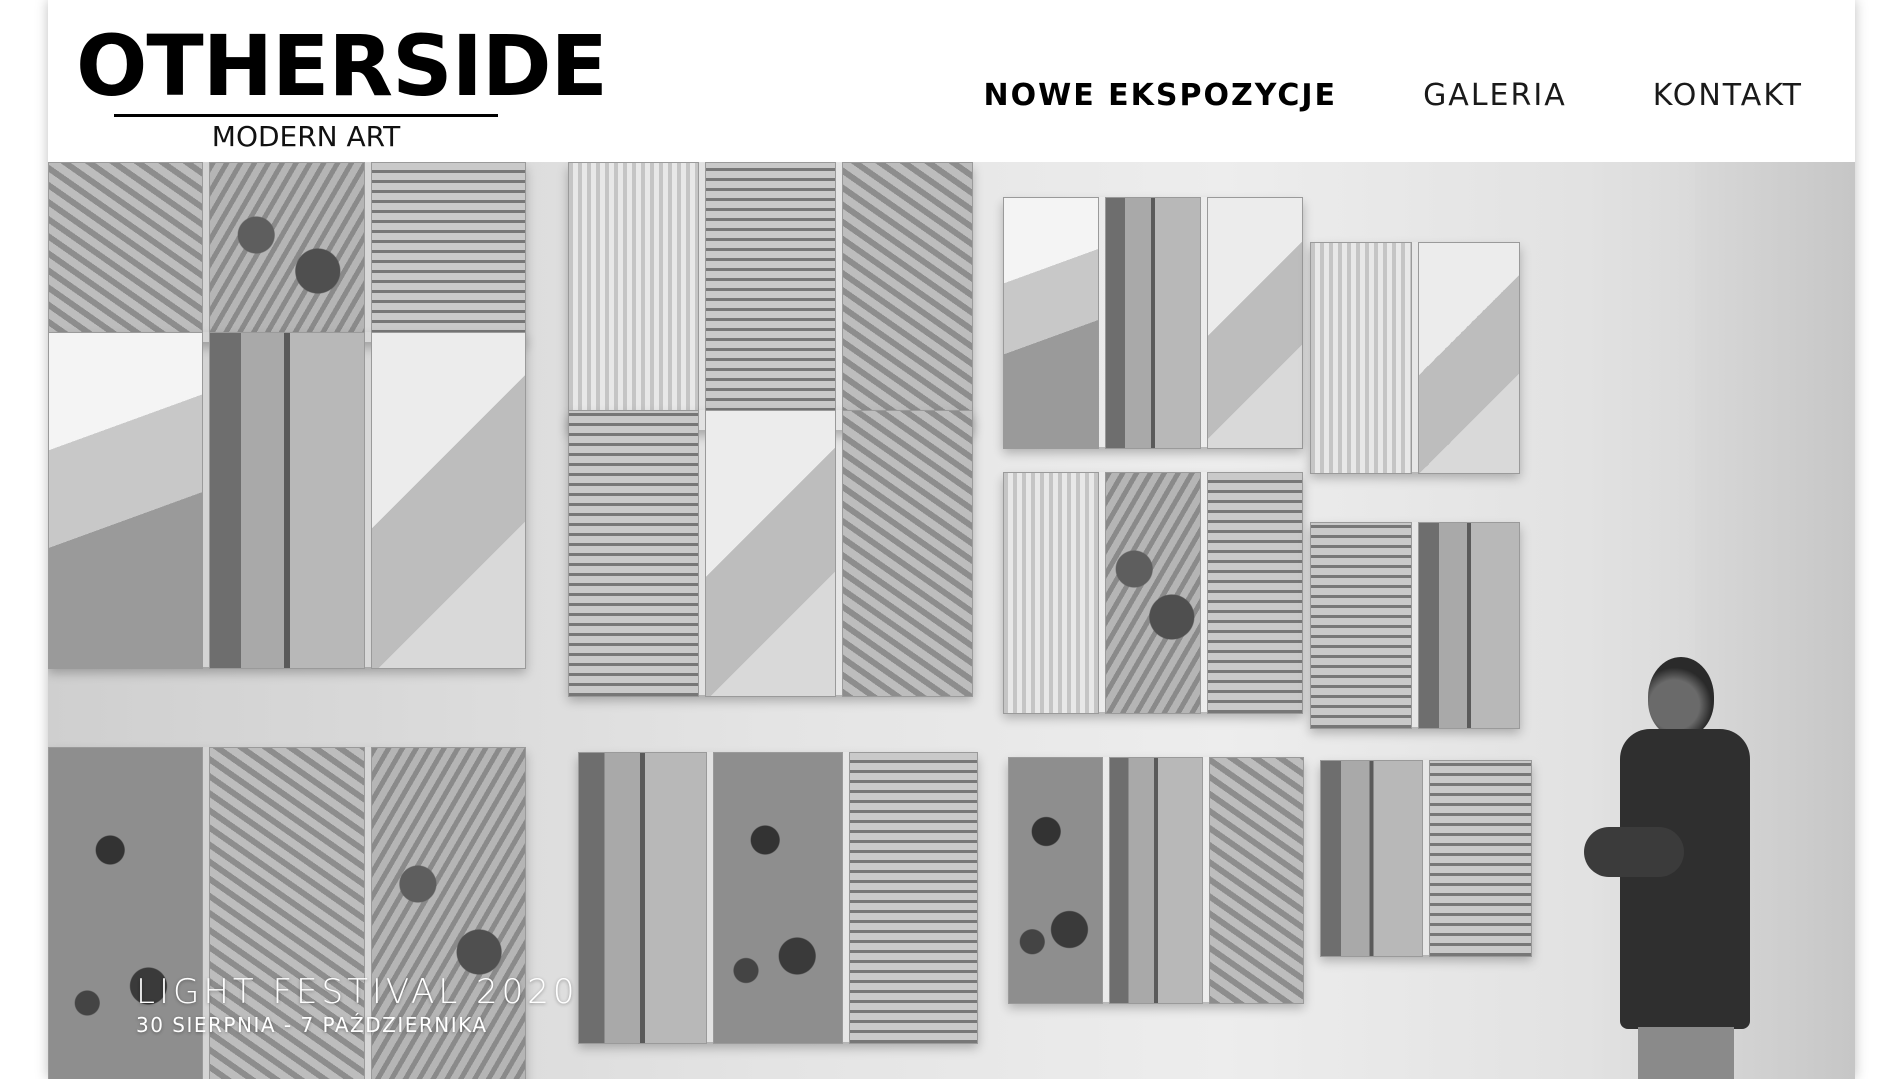  I want to click on exhibition-dates: 30 SIERPNIA - 7 PAŹDZIERNIKA, so click(312, 1025).